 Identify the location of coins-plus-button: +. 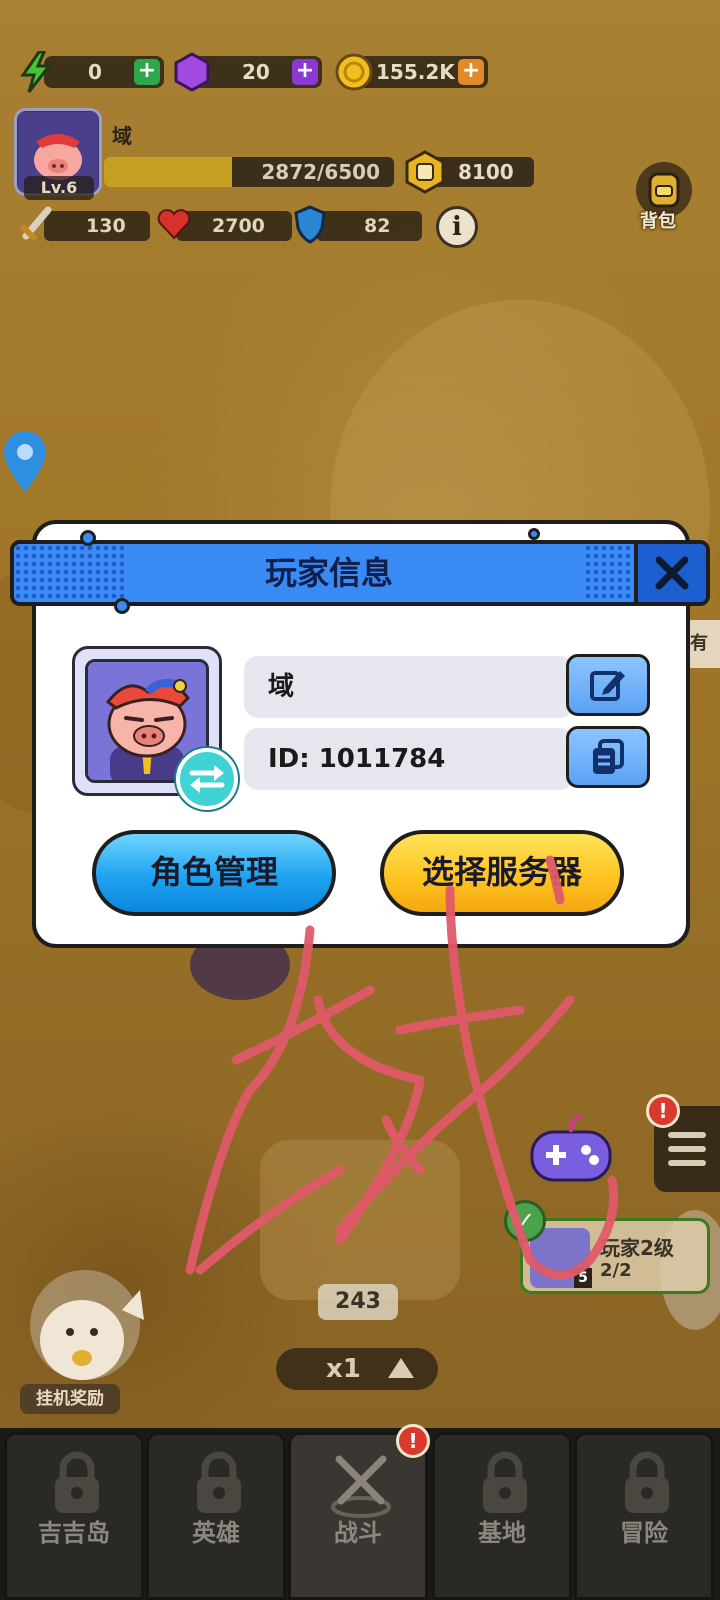
(471, 72).